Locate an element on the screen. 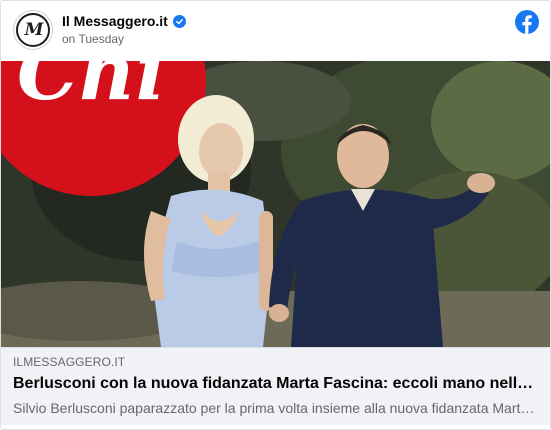 The image size is (551, 430). facebook-logo-icon is located at coordinates (527, 22).